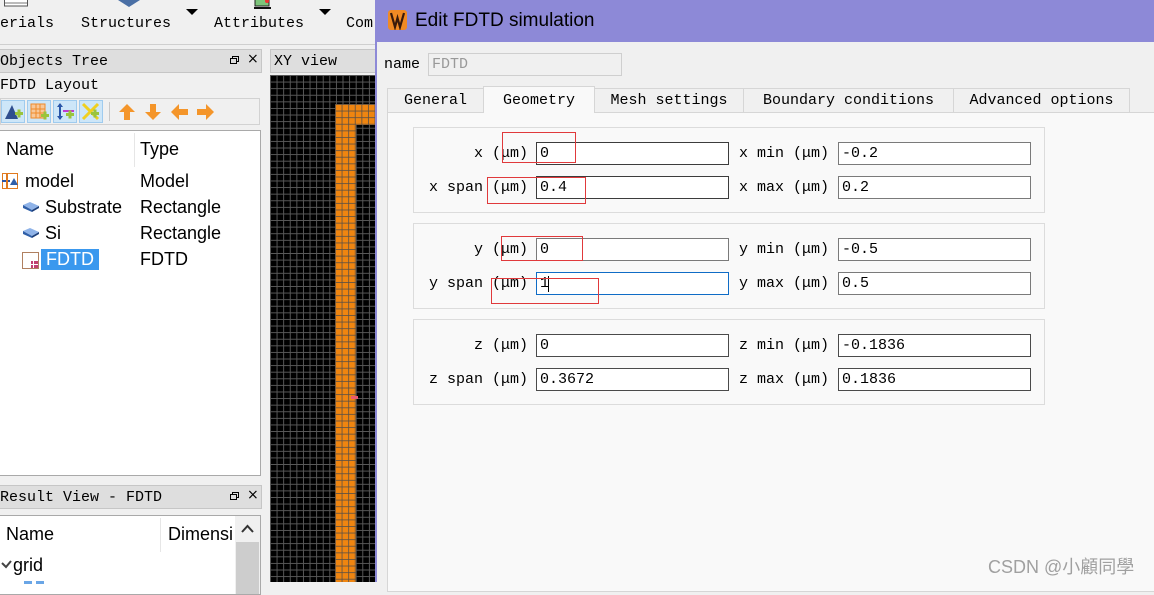 This screenshot has width=1154, height=595. What do you see at coordinates (1061, 567) in the screenshot?
I see `watermark: CSDN @小顧同學` at bounding box center [1061, 567].